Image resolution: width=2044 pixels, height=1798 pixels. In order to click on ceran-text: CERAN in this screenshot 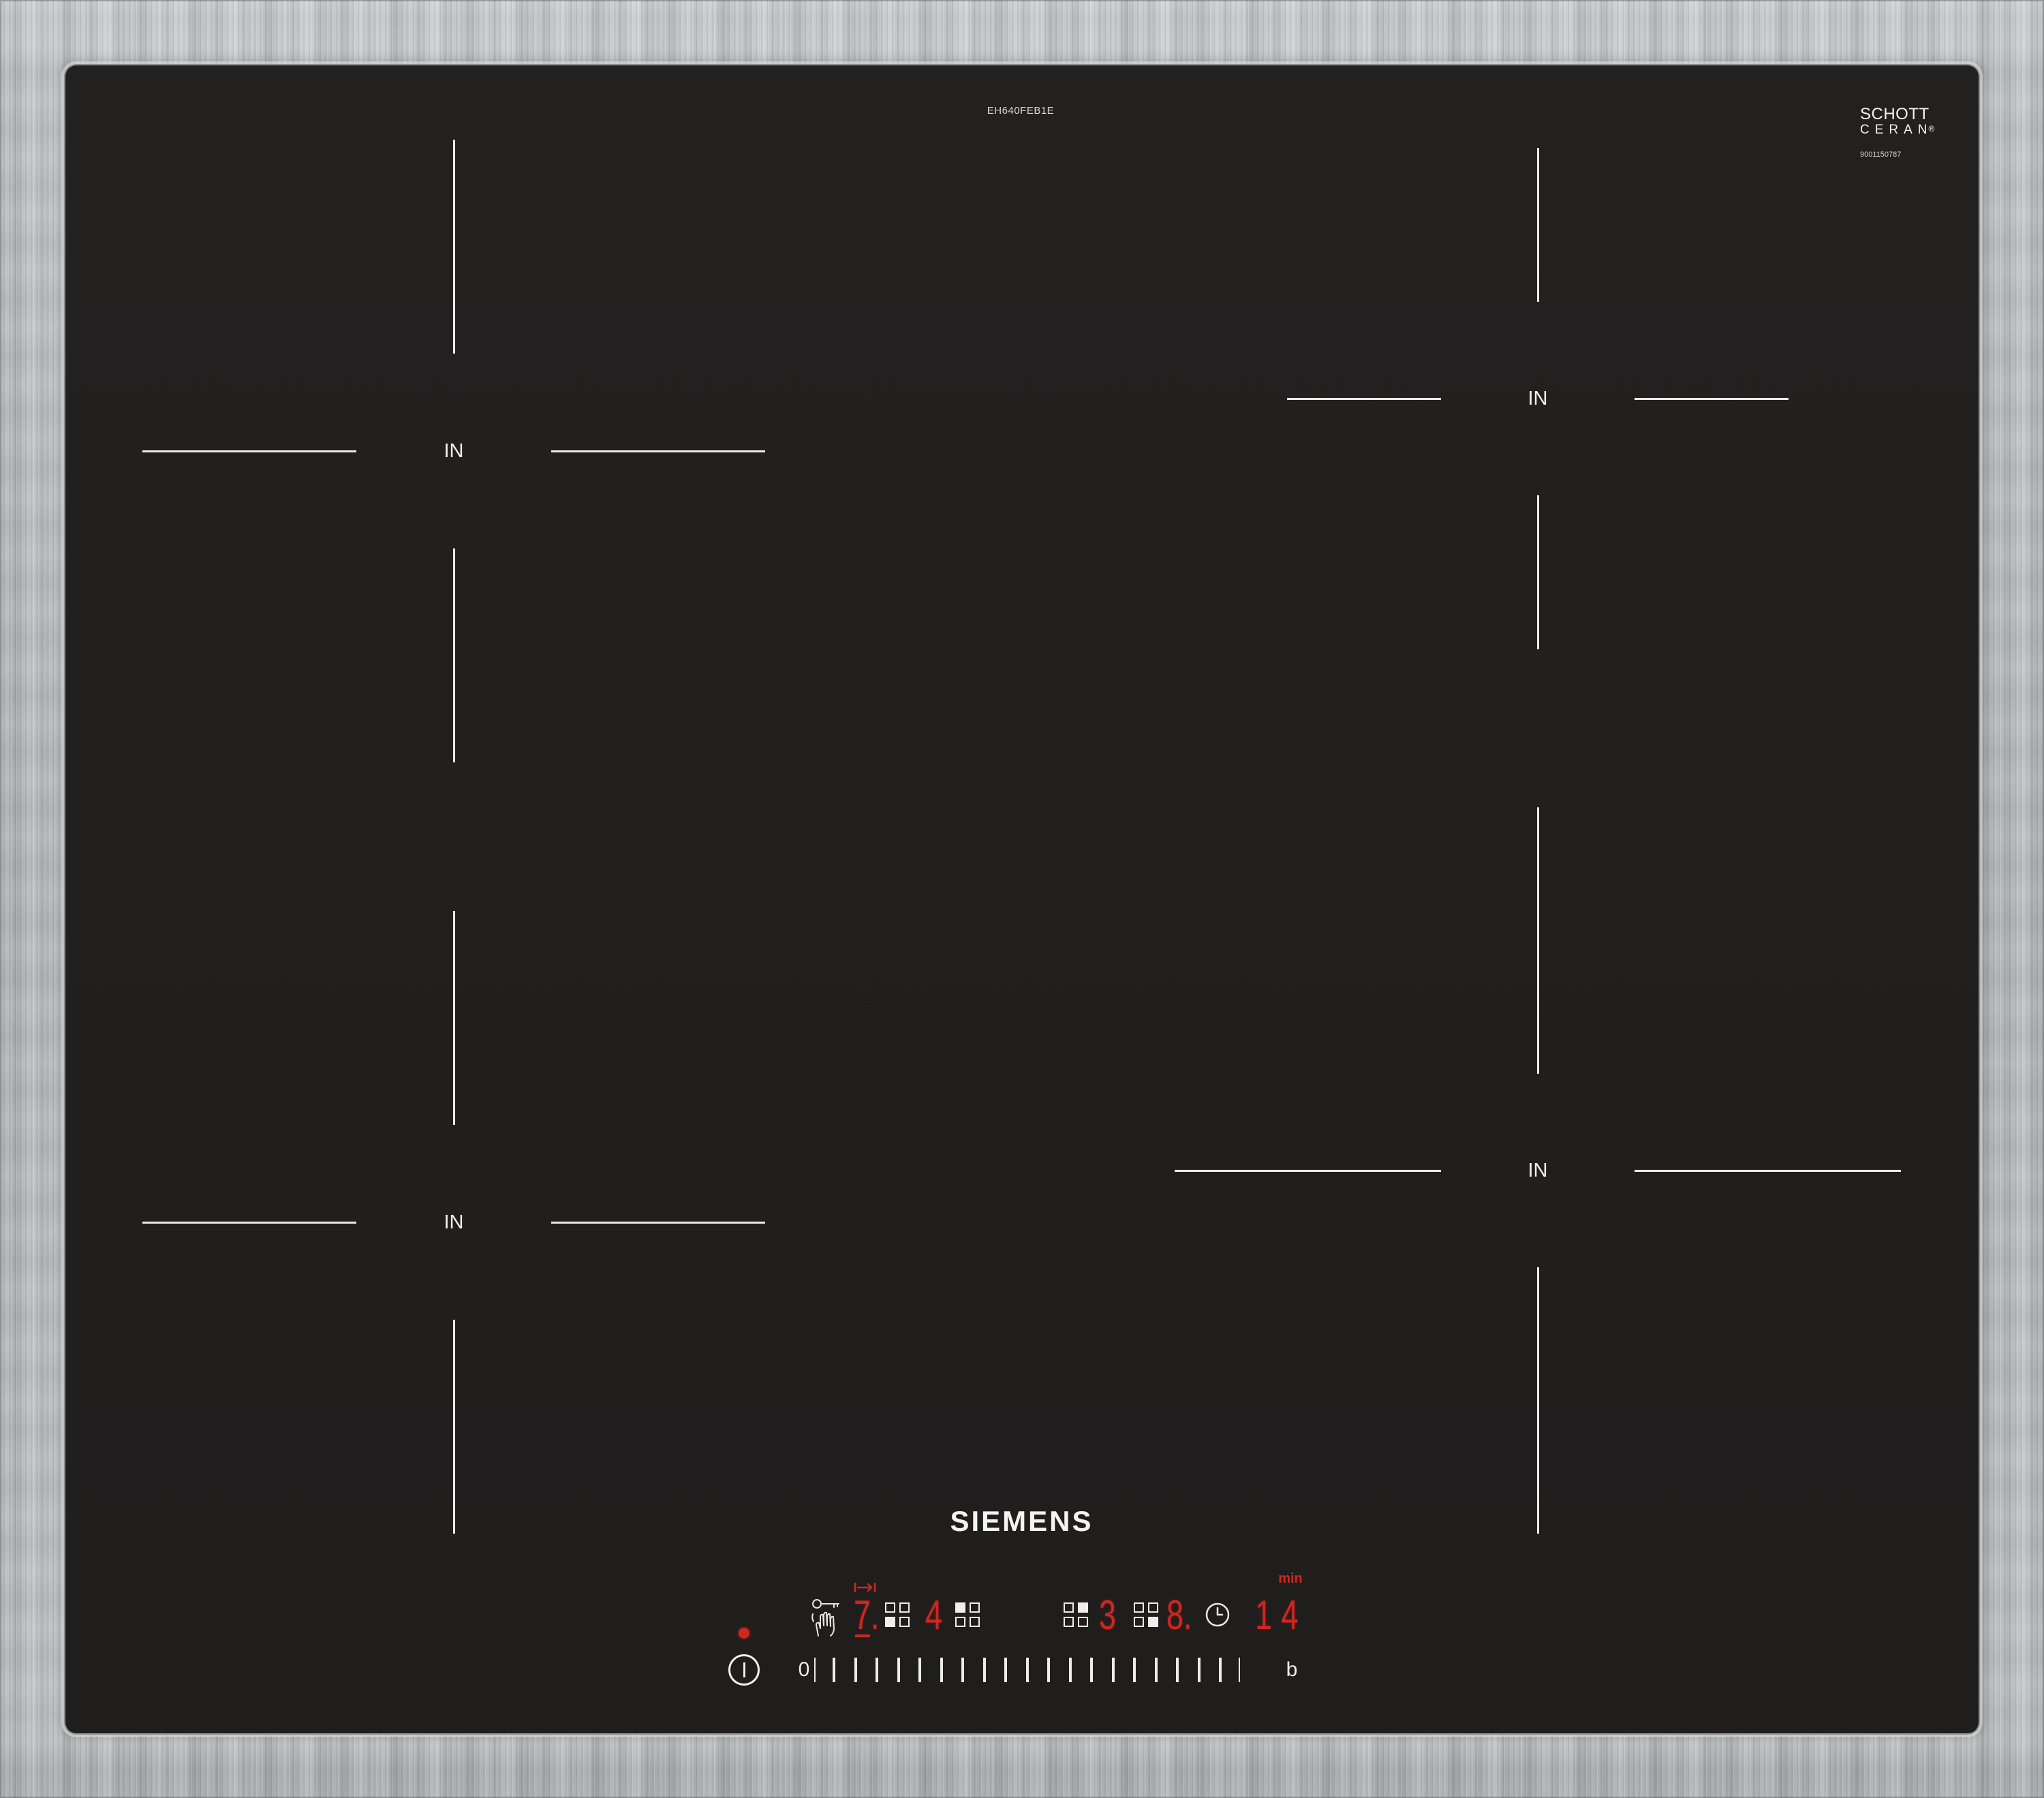, I will do `click(1897, 130)`.